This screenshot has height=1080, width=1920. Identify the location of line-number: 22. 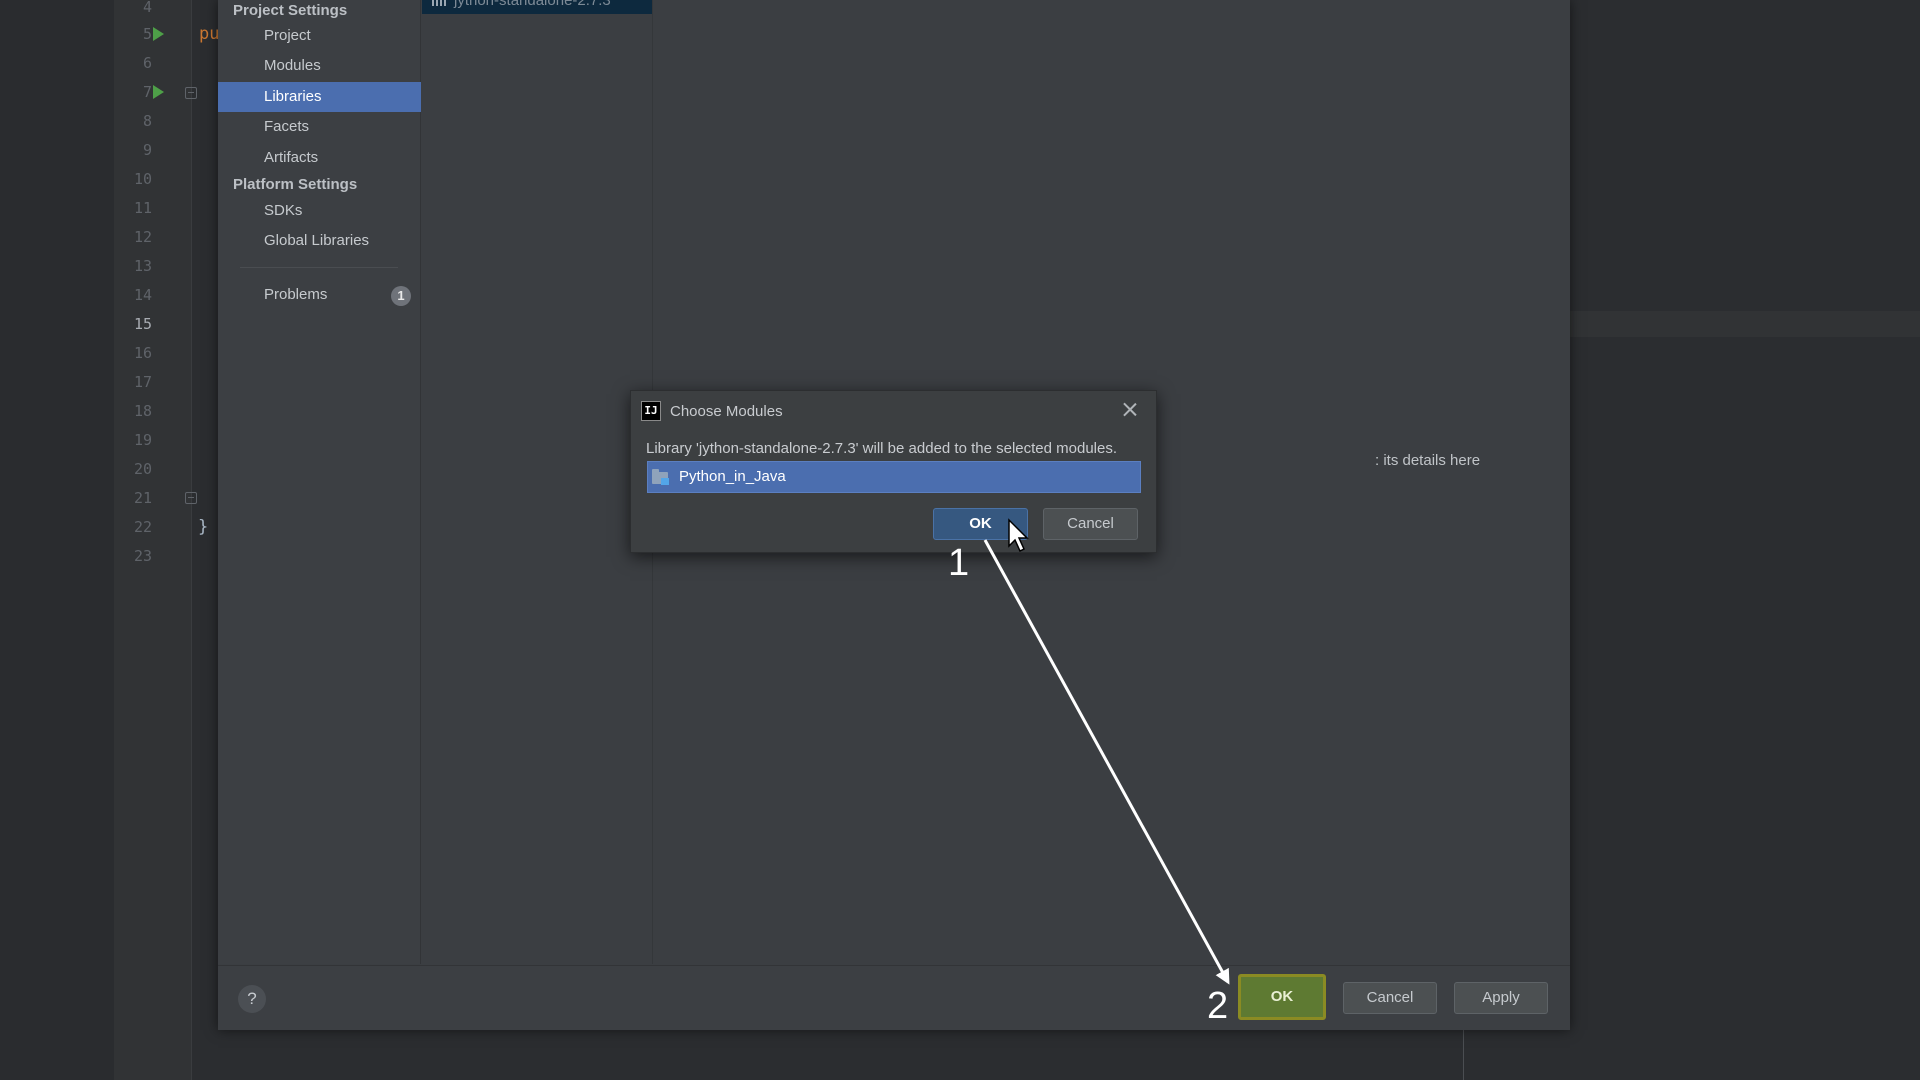
(142, 527).